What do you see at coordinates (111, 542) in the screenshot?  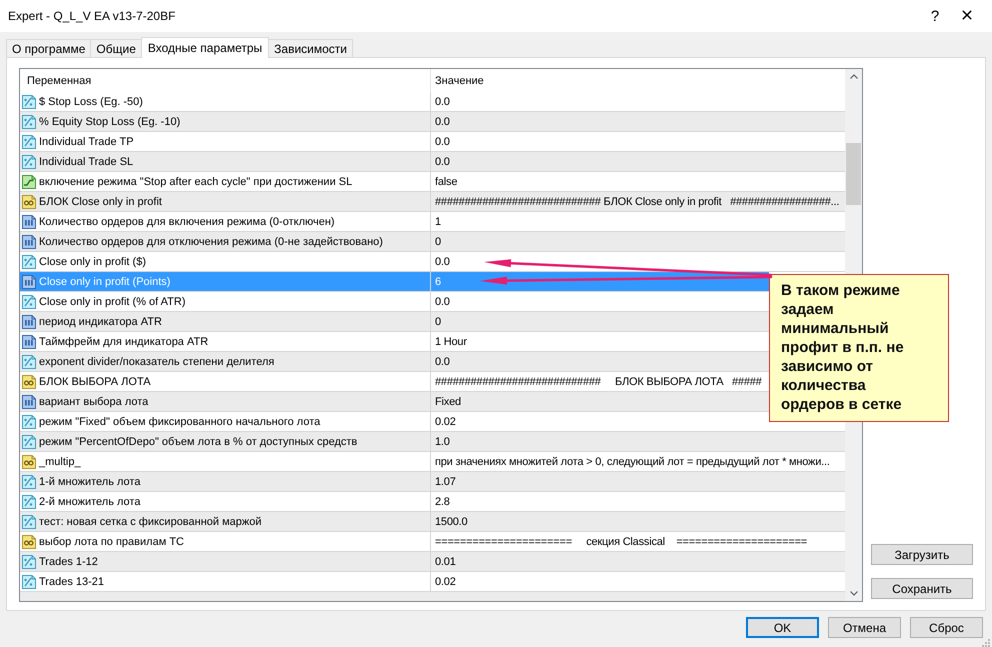 I see `parameter-name: выбор лота по правилам ТС` at bounding box center [111, 542].